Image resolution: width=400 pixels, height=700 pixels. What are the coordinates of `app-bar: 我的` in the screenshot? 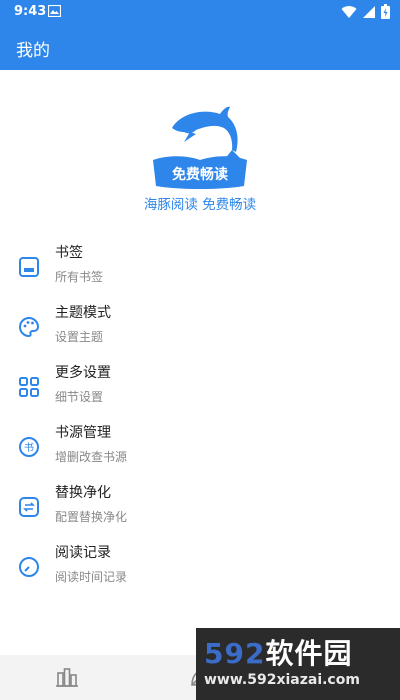 It's located at (200, 47).